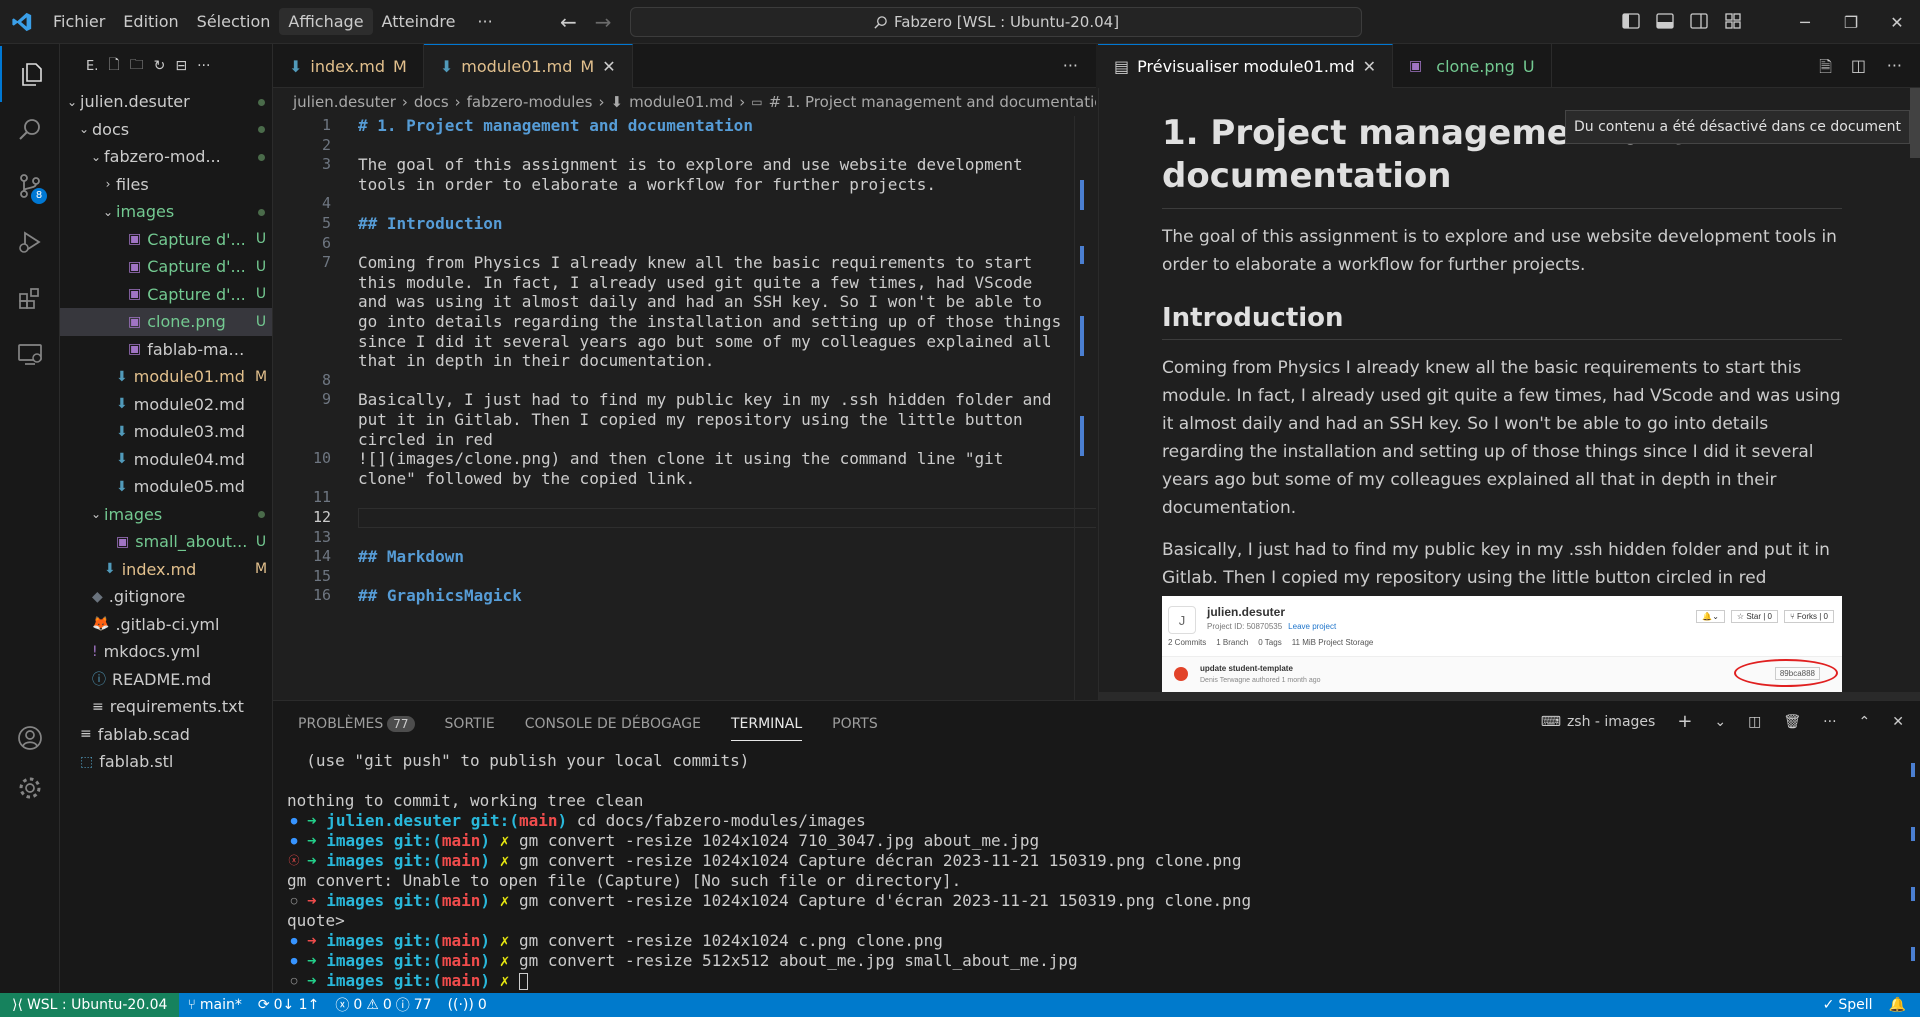 This screenshot has height=1017, width=1920. I want to click on tab-clone-png: ▣ clone.png U, so click(1472, 66).